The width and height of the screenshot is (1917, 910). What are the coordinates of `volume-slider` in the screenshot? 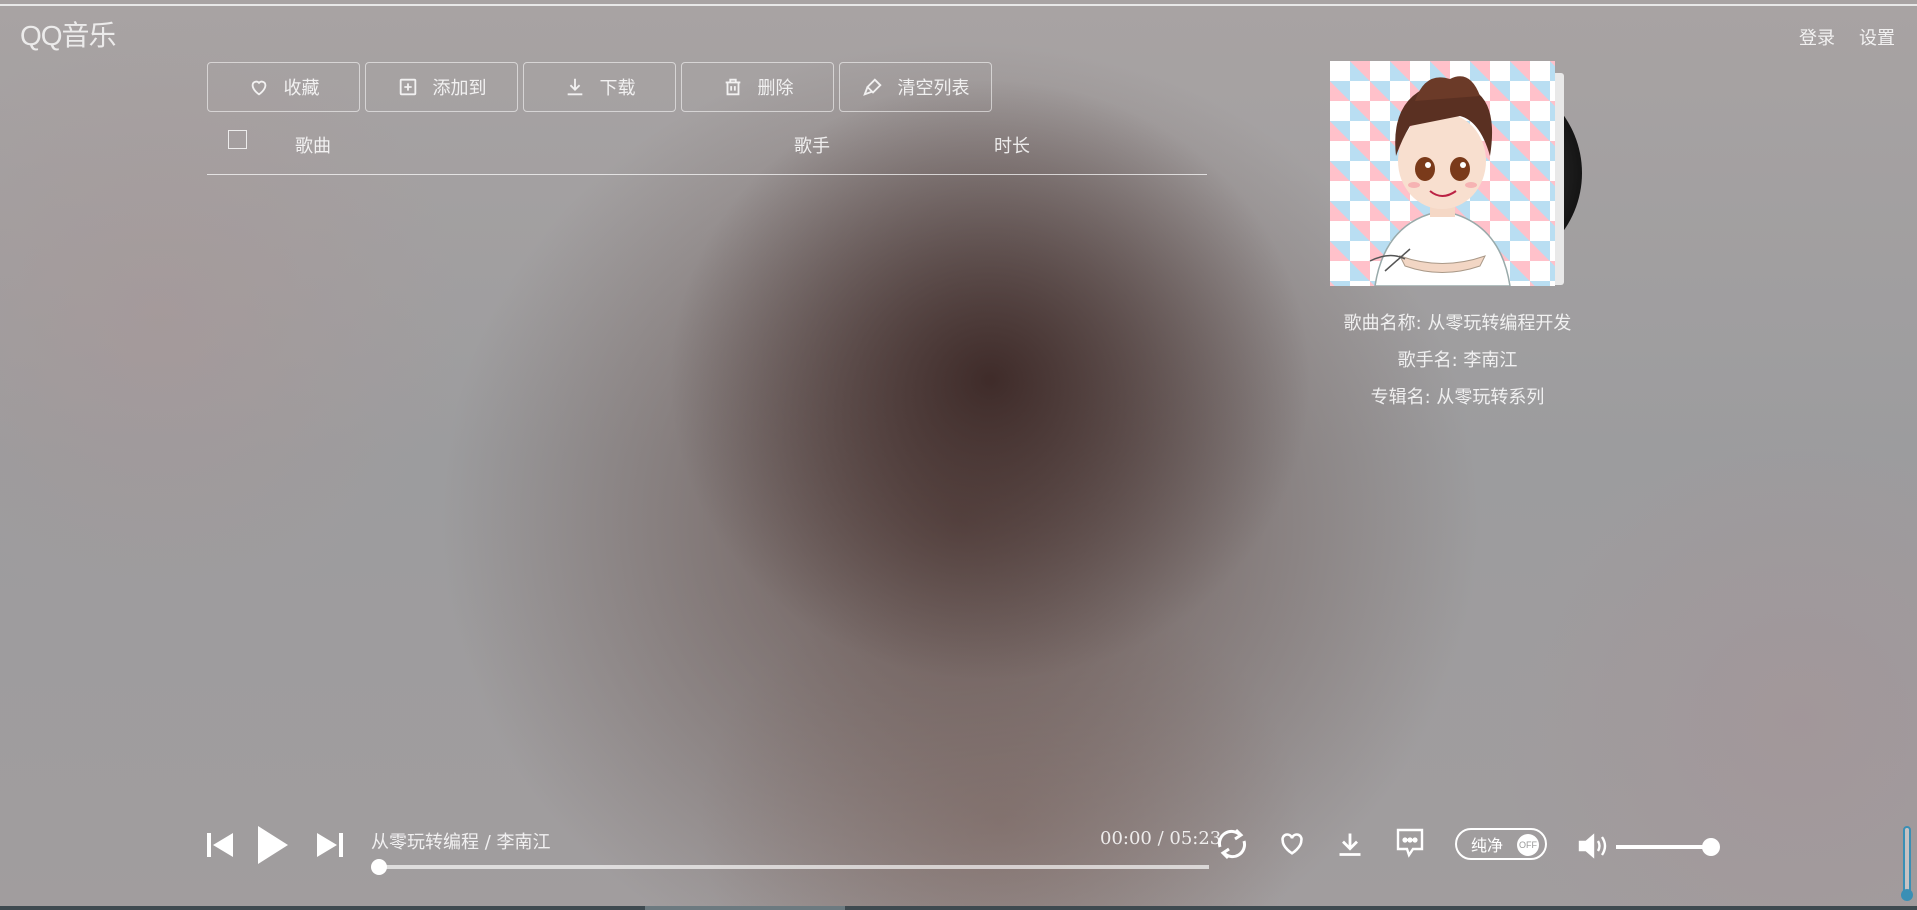 It's located at (1668, 847).